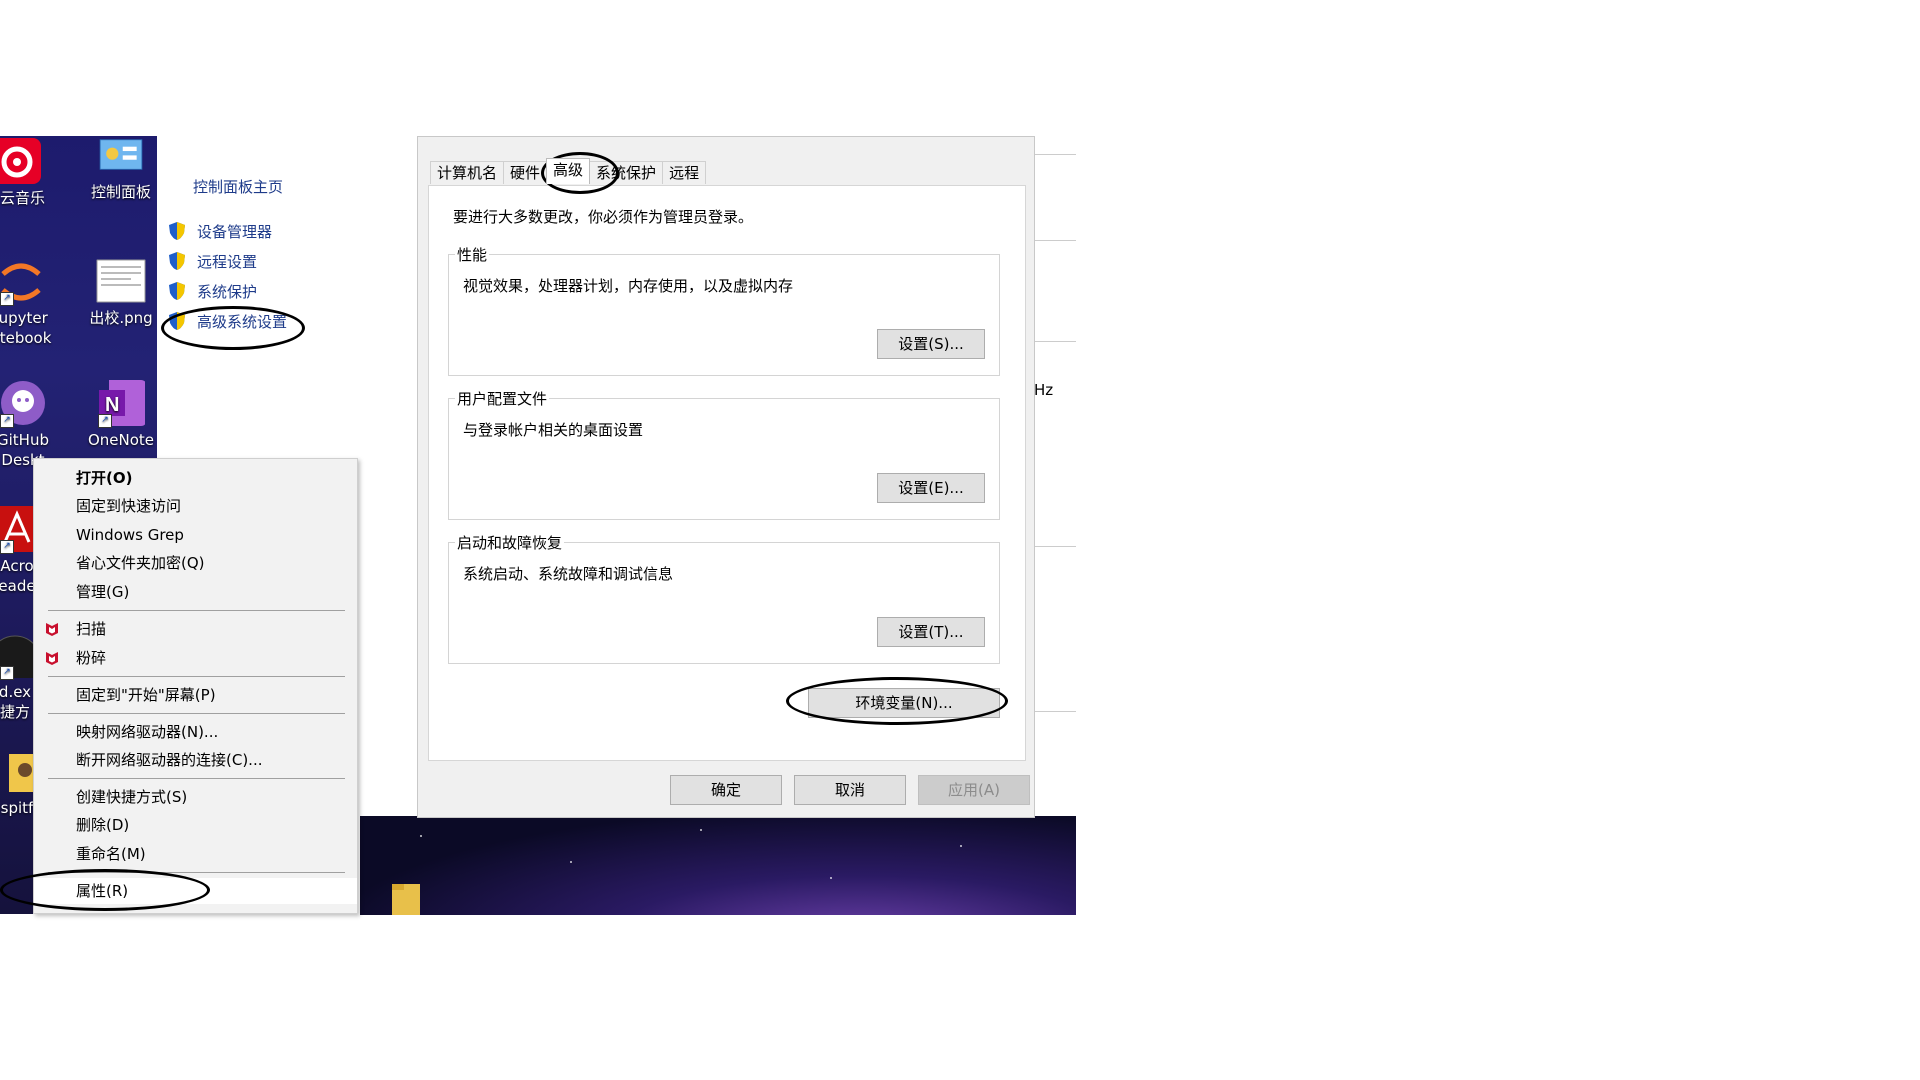 Image resolution: width=1920 pixels, height=1080 pixels. What do you see at coordinates (553, 430) in the screenshot?
I see `group-description: 与登录帐户相关的桌面设置` at bounding box center [553, 430].